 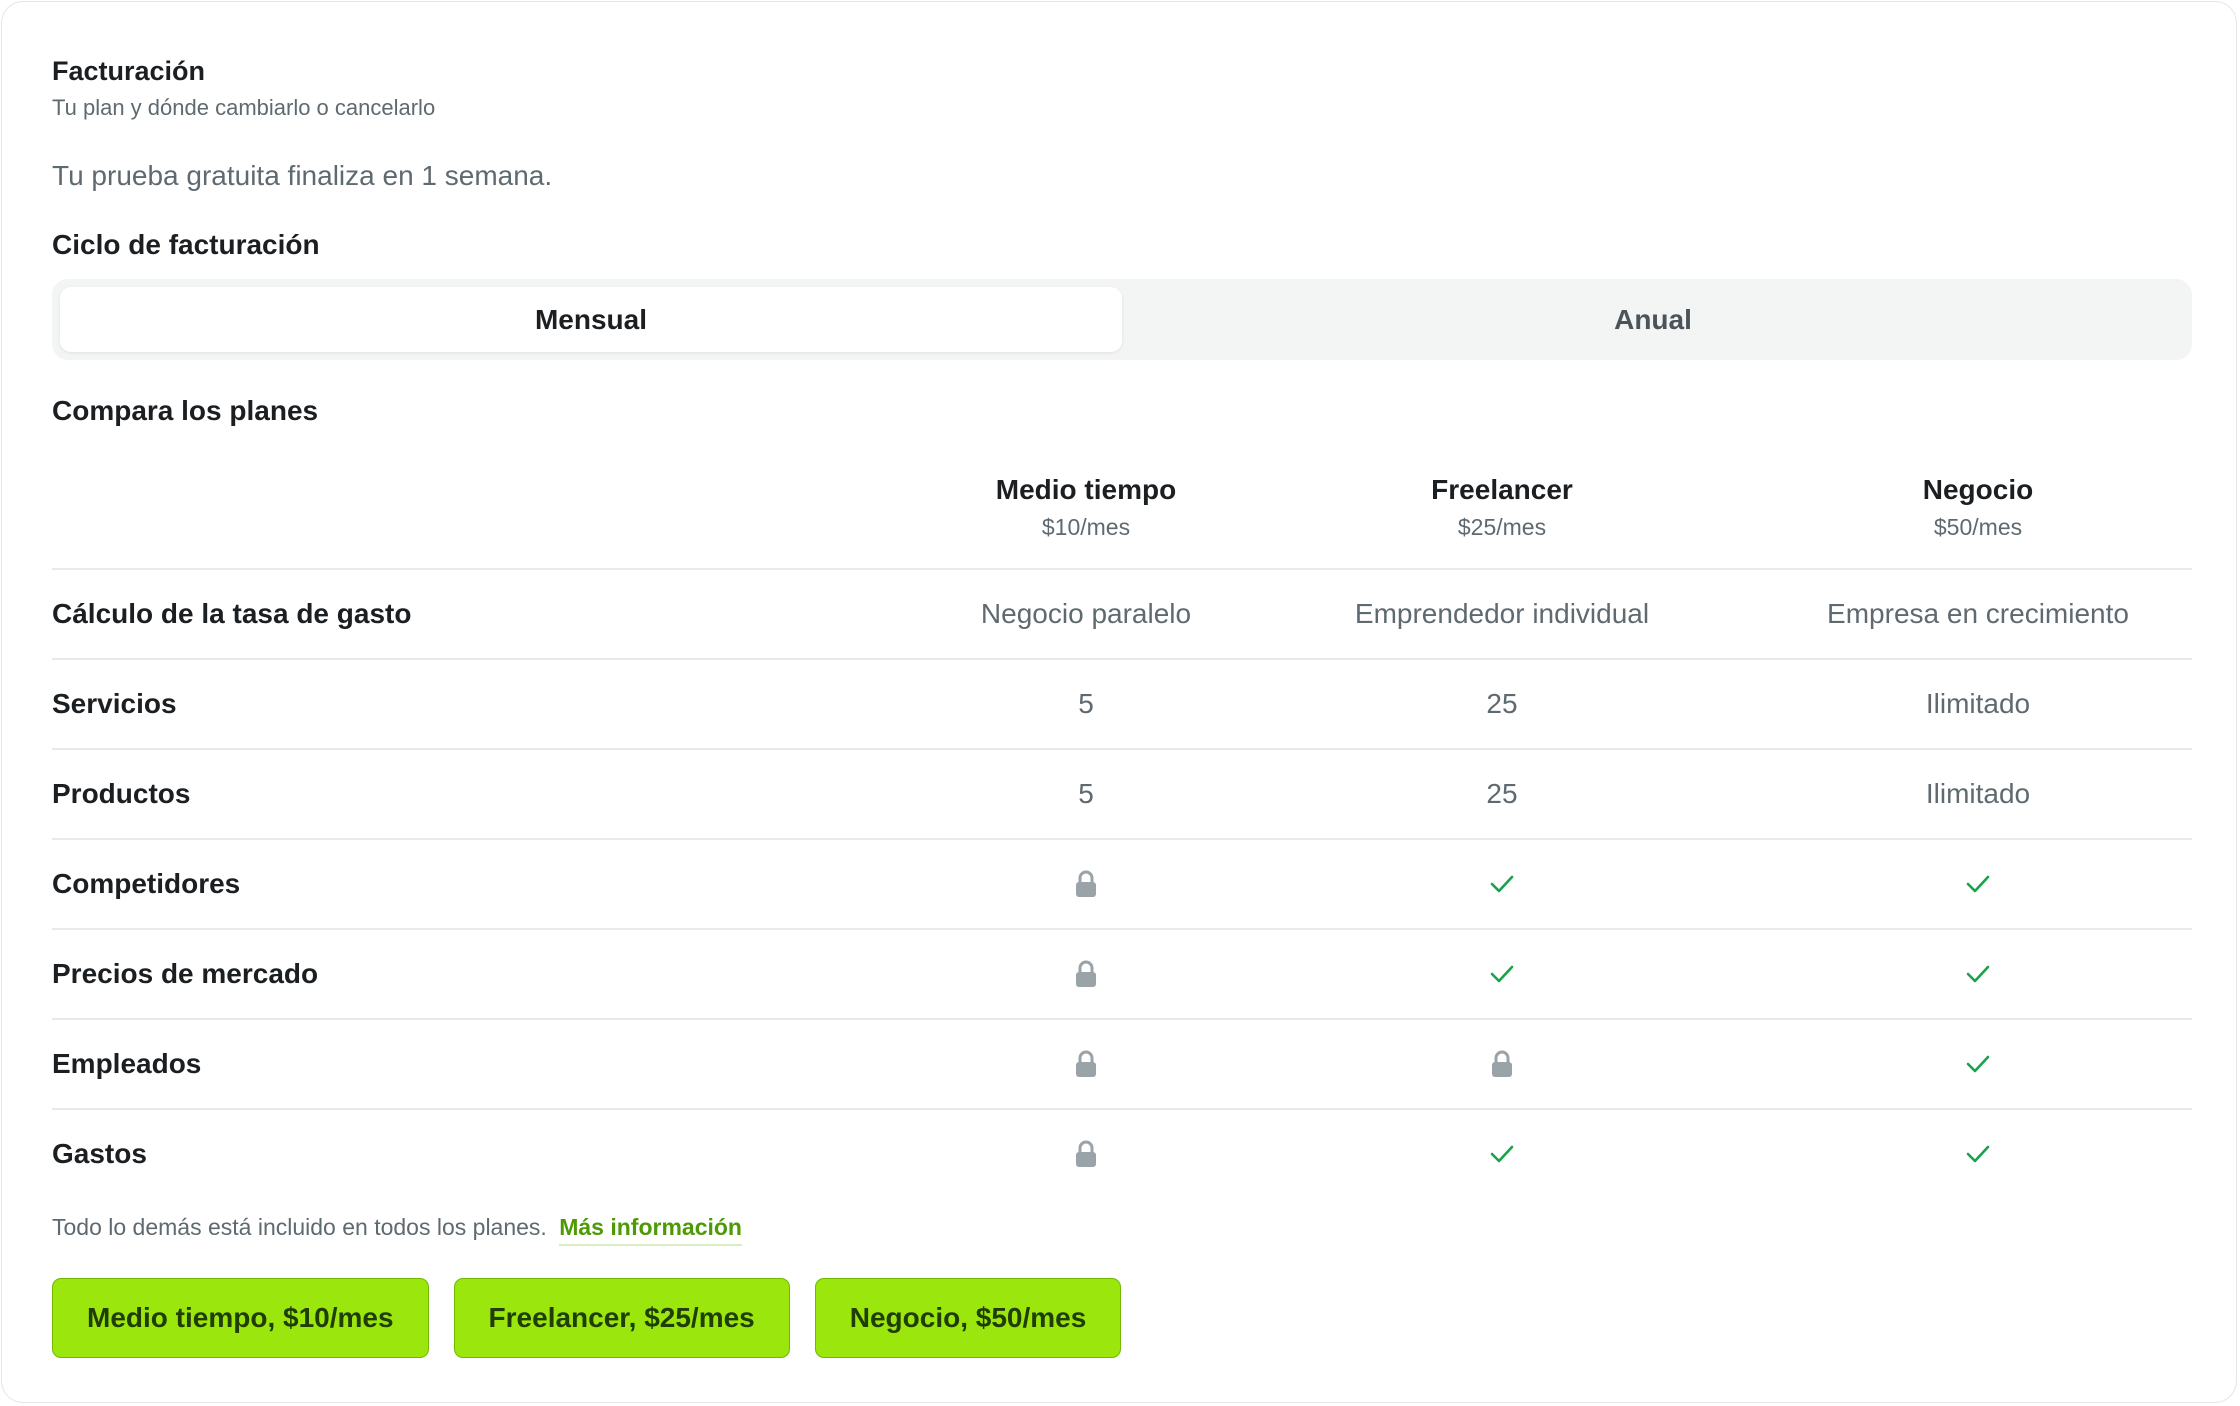 I want to click on table-cell: Empresa en crecimiento, so click(x=1978, y=613).